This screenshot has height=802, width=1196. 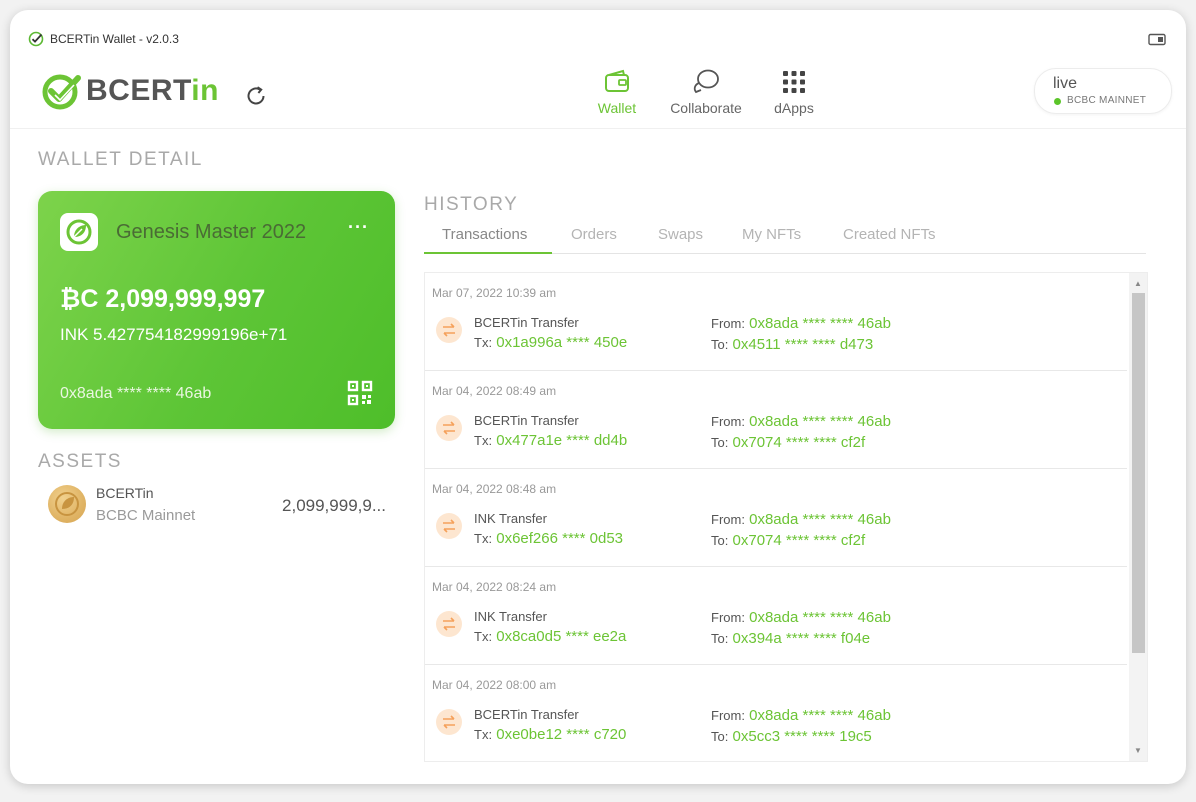 What do you see at coordinates (598, 36) in the screenshot?
I see `title-bar: BCERTin Wallet - v2.0.3` at bounding box center [598, 36].